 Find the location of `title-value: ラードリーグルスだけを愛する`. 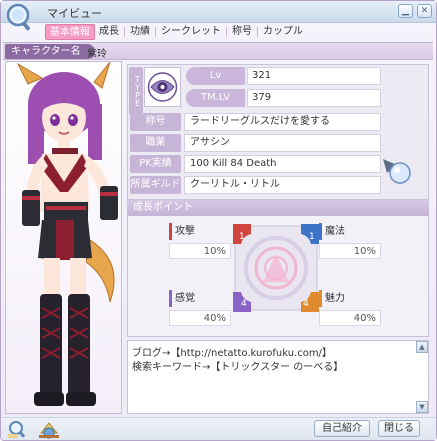

title-value: ラードリーグルスだけを愛する is located at coordinates (282, 122).